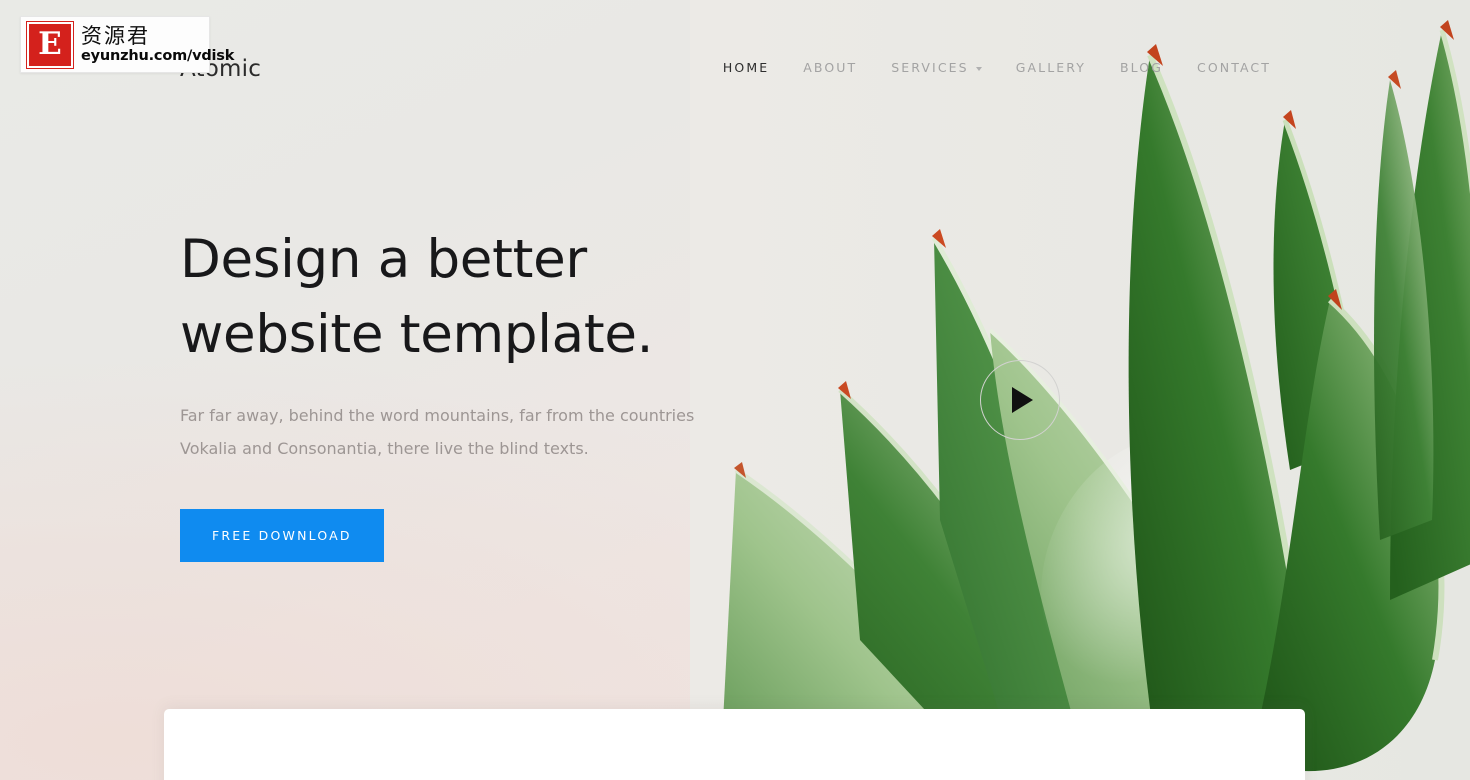 Image resolution: width=1470 pixels, height=780 pixels. What do you see at coordinates (460, 297) in the screenshot?
I see `page-title: Design a better website template.` at bounding box center [460, 297].